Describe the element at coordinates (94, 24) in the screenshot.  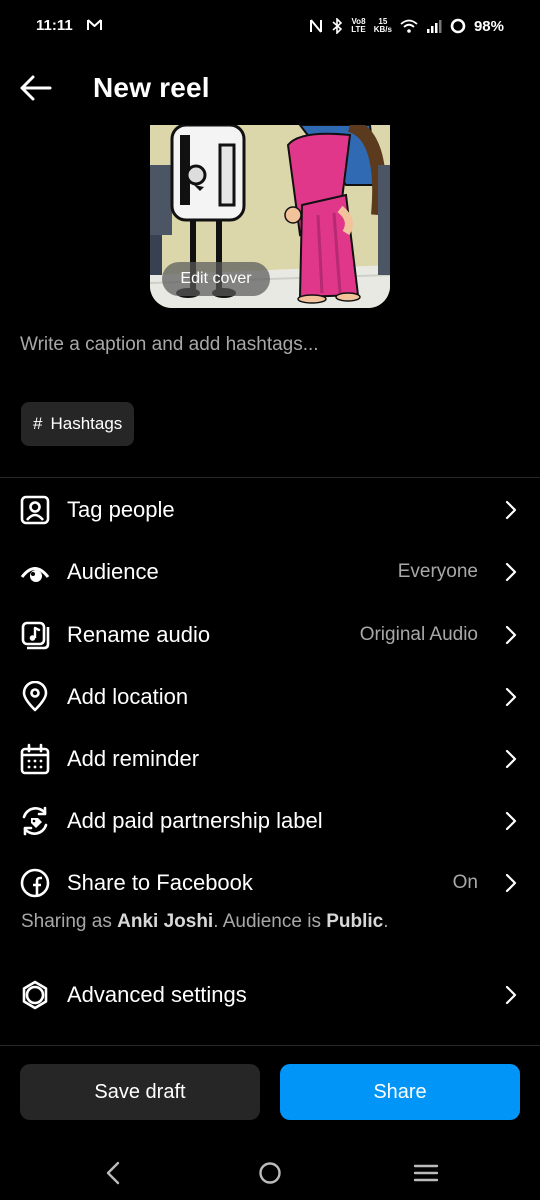
I see `gmail-icon` at that location.